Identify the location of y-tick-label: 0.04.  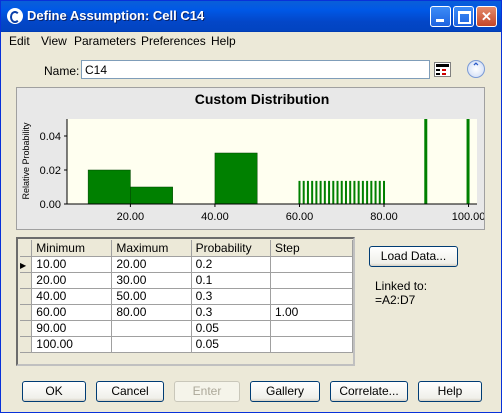
(50, 137).